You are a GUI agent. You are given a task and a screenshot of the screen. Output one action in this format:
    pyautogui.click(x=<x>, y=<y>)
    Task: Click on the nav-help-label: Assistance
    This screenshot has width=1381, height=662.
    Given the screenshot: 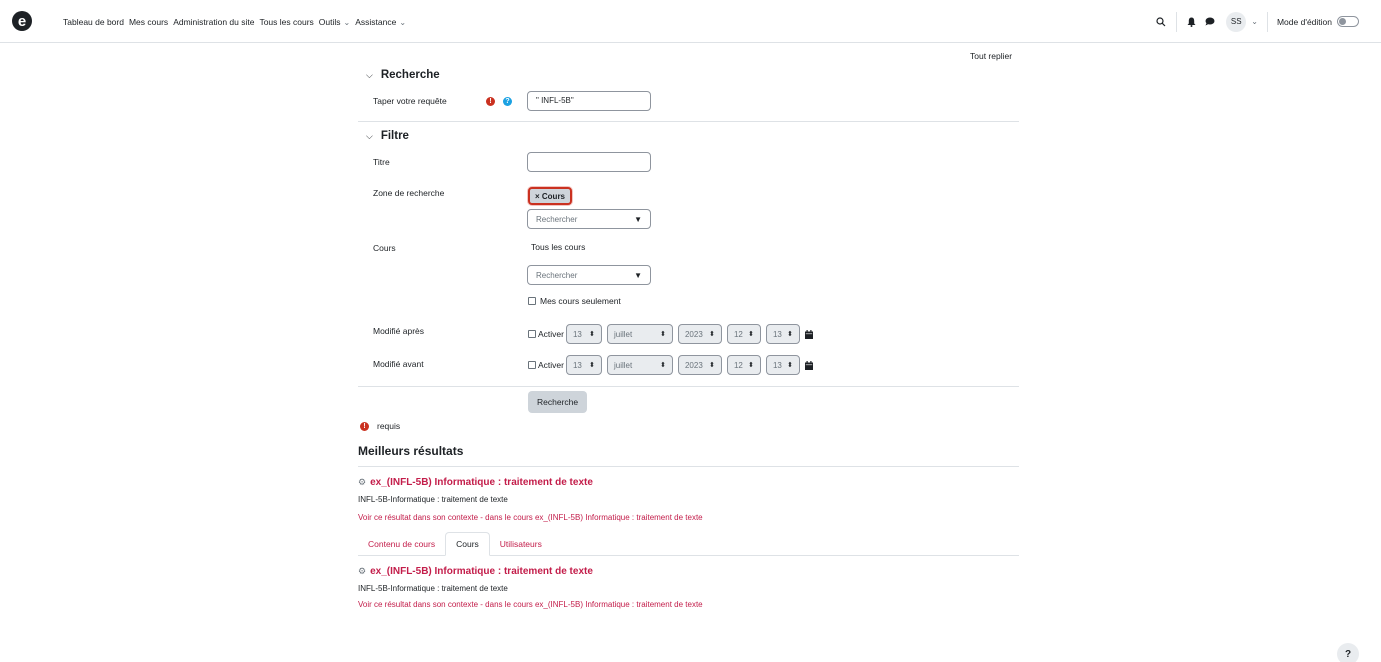 What is the action you would take?
    pyautogui.click(x=376, y=21)
    